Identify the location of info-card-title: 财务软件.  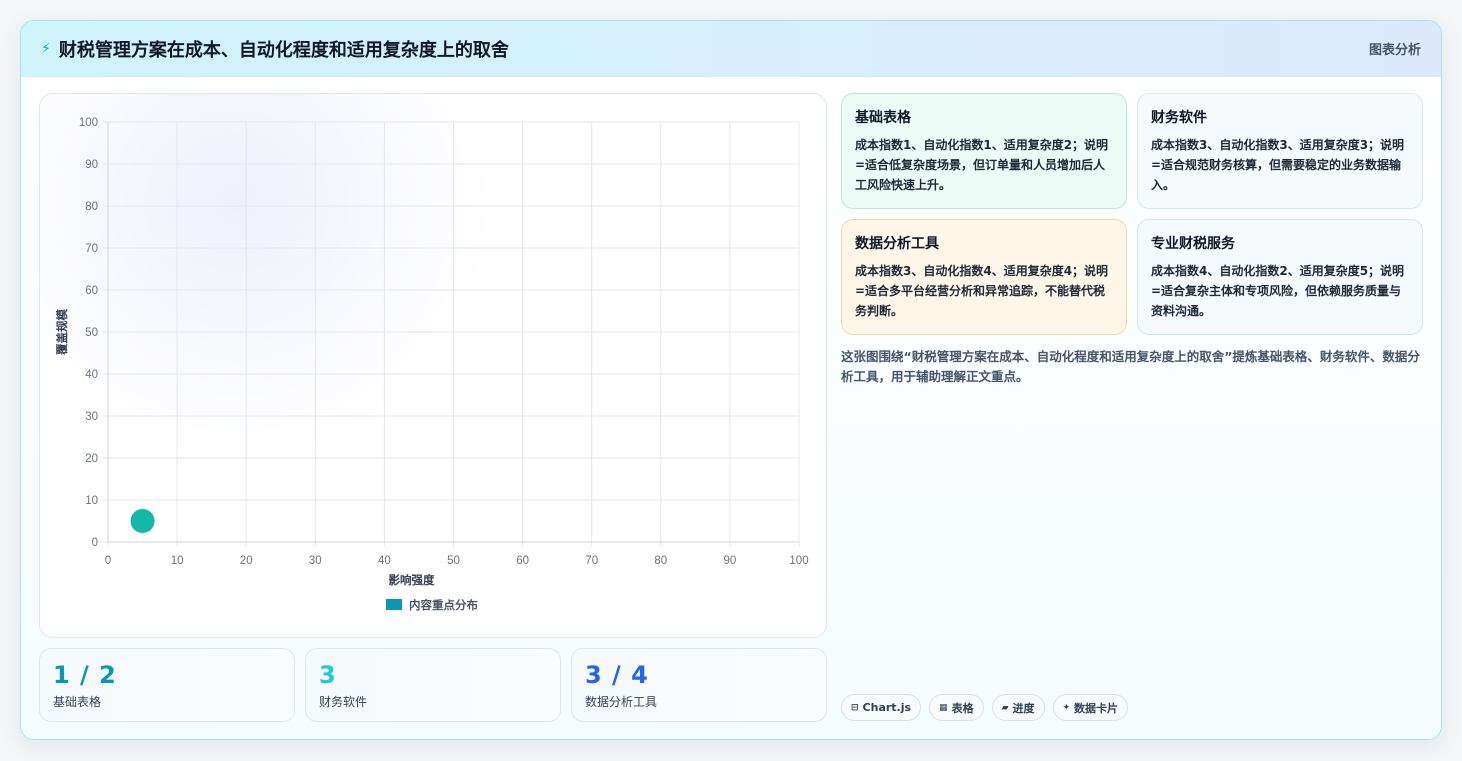
(1179, 118).